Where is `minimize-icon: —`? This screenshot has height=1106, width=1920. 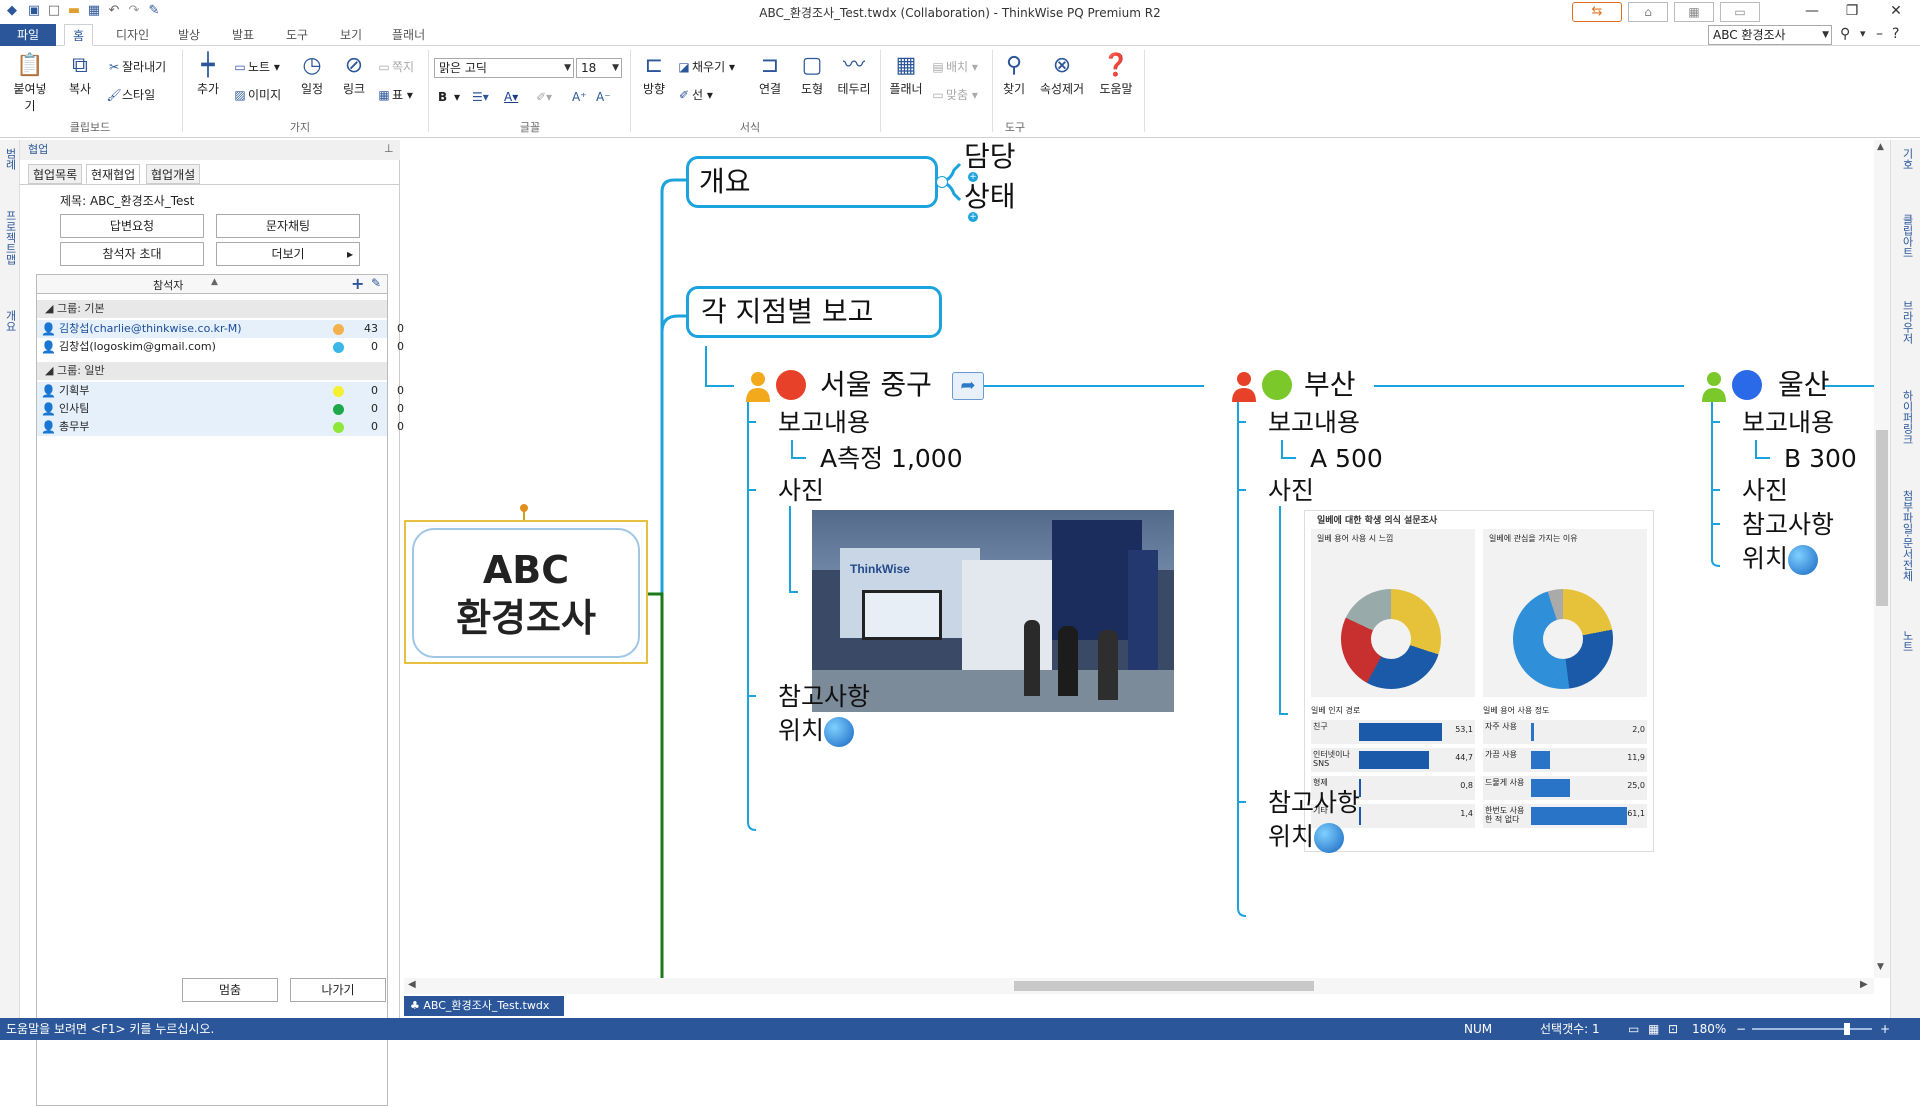 minimize-icon: — is located at coordinates (1812, 12).